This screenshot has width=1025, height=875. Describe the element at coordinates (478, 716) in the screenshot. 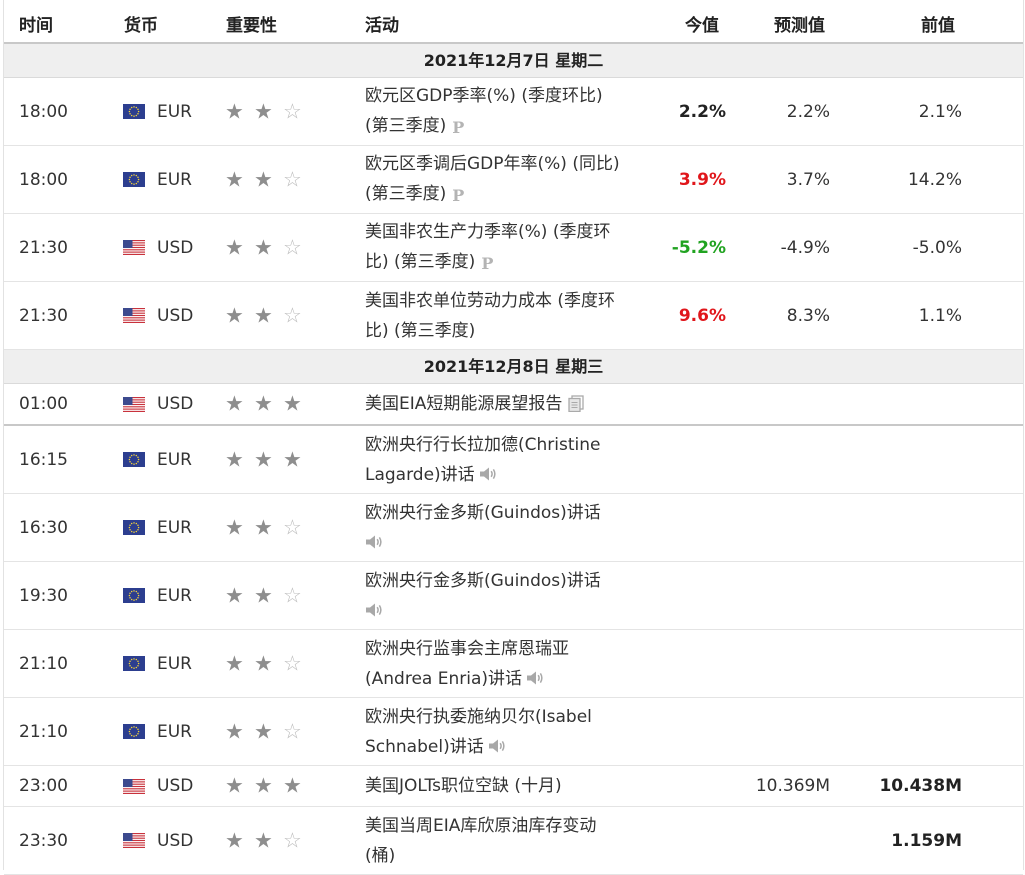

I see `event-name-line1: 欧洲央行执委施纳贝尔(Isabel` at that location.